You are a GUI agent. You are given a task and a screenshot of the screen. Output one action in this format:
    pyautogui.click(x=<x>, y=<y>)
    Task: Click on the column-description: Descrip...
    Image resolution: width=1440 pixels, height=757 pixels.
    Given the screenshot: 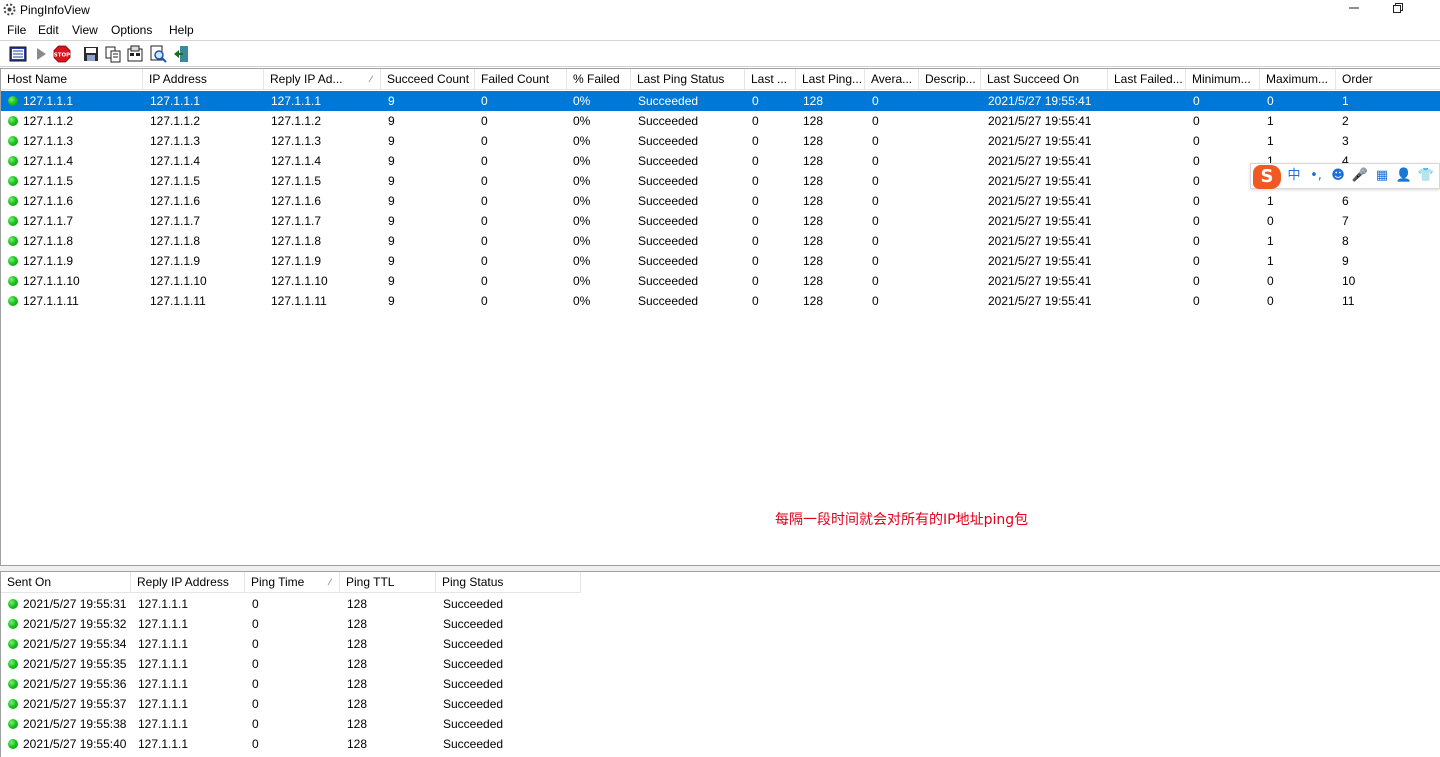 What is the action you would take?
    pyautogui.click(x=950, y=79)
    